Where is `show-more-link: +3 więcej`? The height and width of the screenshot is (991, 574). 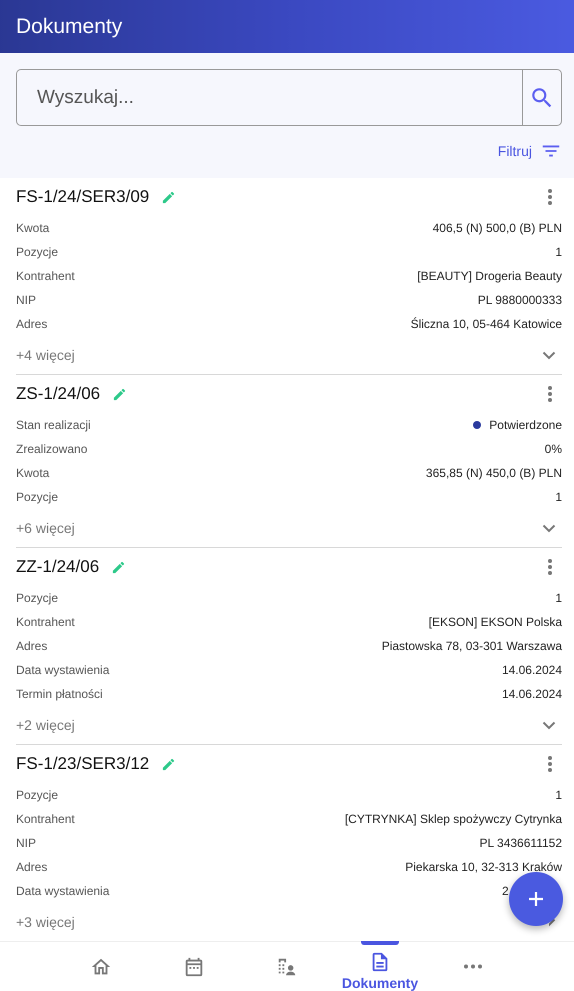 show-more-link: +3 więcej is located at coordinates (45, 922).